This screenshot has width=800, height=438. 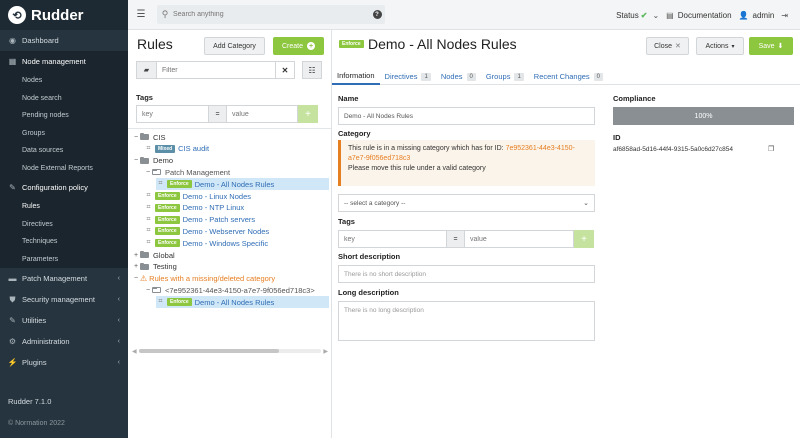 I want to click on detail-tag-editor: = +, so click(x=466, y=239).